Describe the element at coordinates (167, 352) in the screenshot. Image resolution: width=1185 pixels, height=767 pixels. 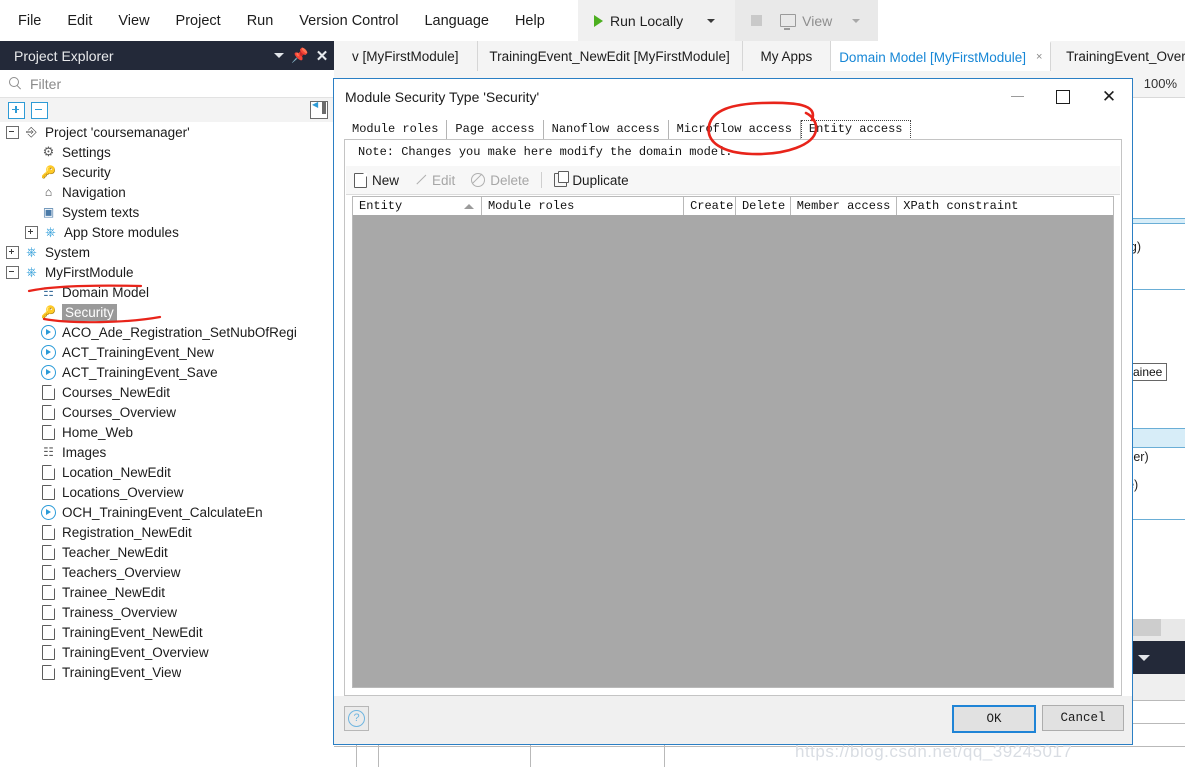
I see `tree-item: ACT_TrainingEvent_New` at that location.